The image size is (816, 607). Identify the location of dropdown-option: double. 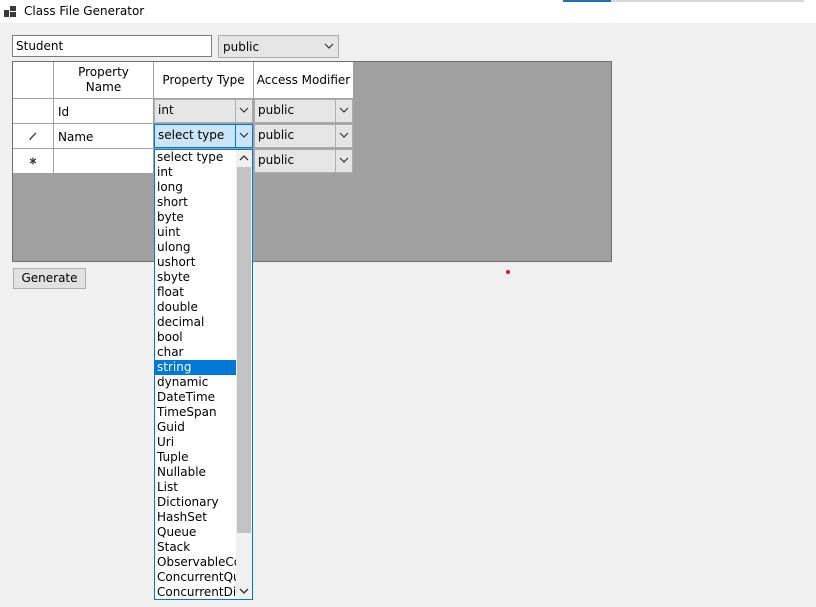
(195, 307).